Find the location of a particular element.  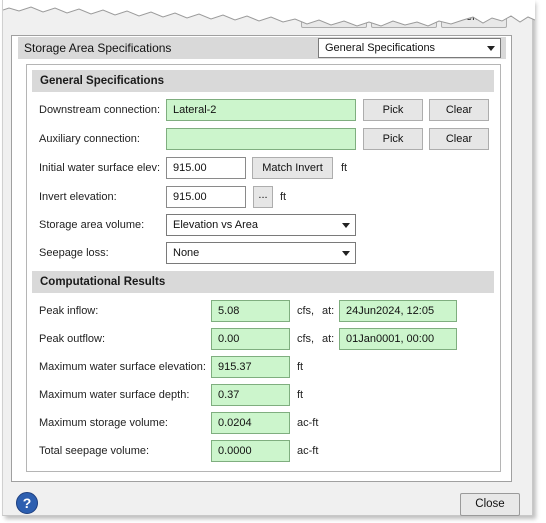

close-button: Close is located at coordinates (490, 504).